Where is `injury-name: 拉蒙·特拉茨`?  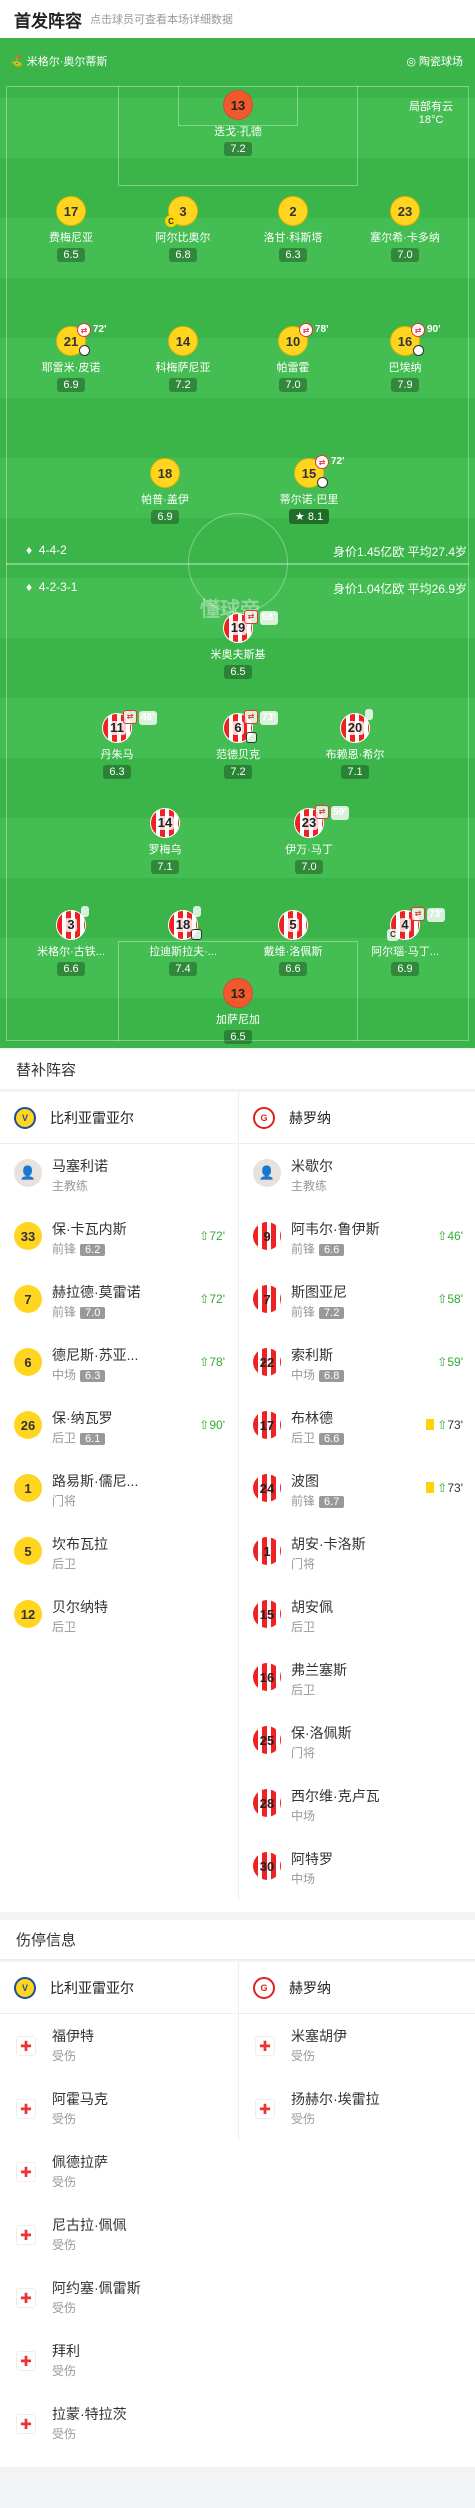
injury-name: 拉蒙·特拉茨 is located at coordinates (89, 2414).